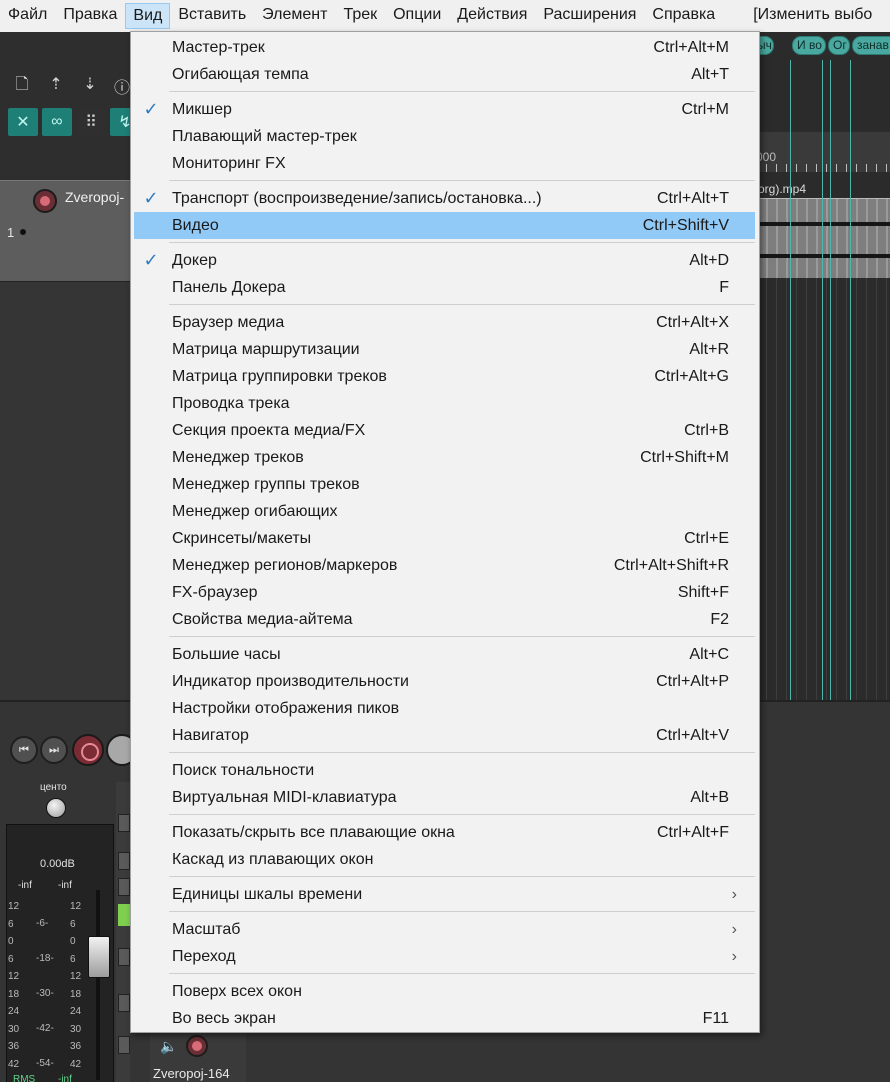 The height and width of the screenshot is (1082, 890). I want to click on media-item-label: org).mp4, so click(782, 189).